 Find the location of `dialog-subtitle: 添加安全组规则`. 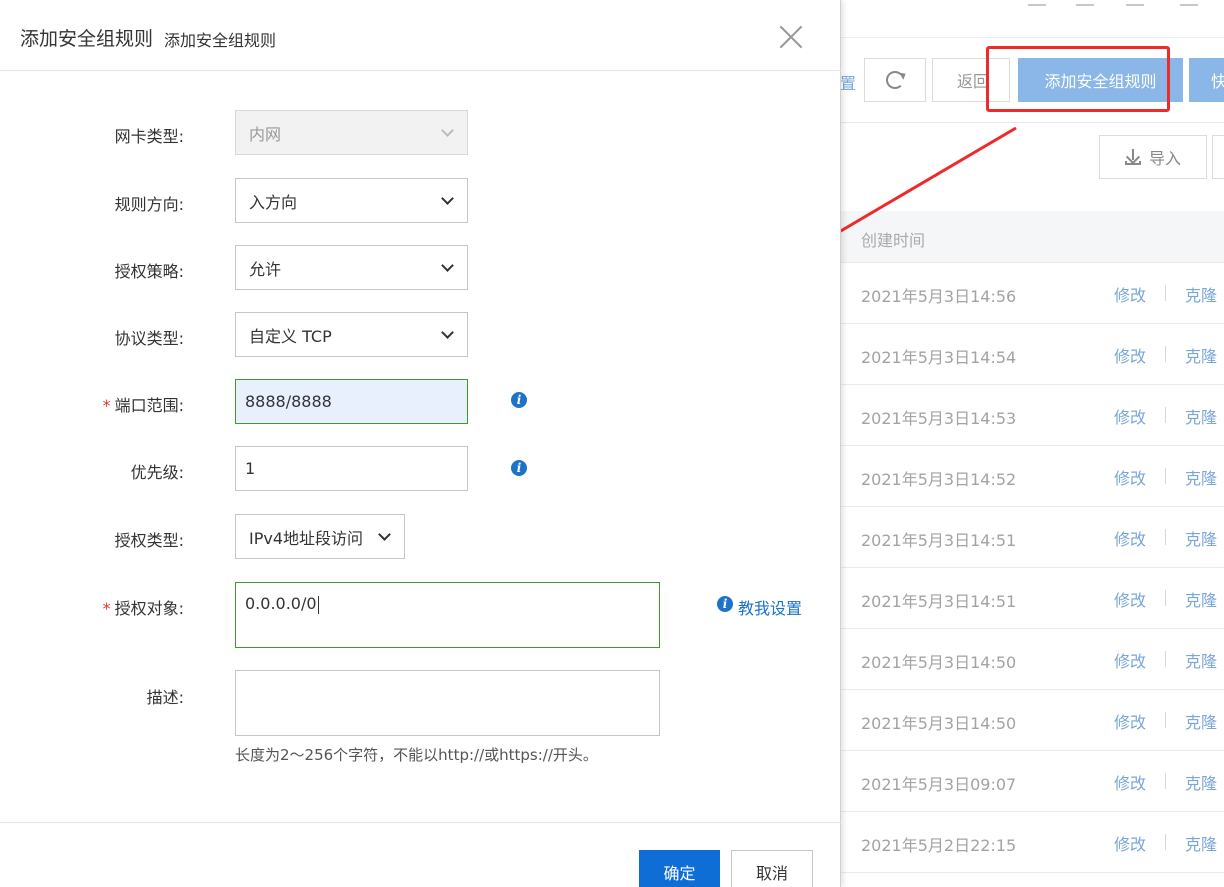

dialog-subtitle: 添加安全组规则 is located at coordinates (220, 40).